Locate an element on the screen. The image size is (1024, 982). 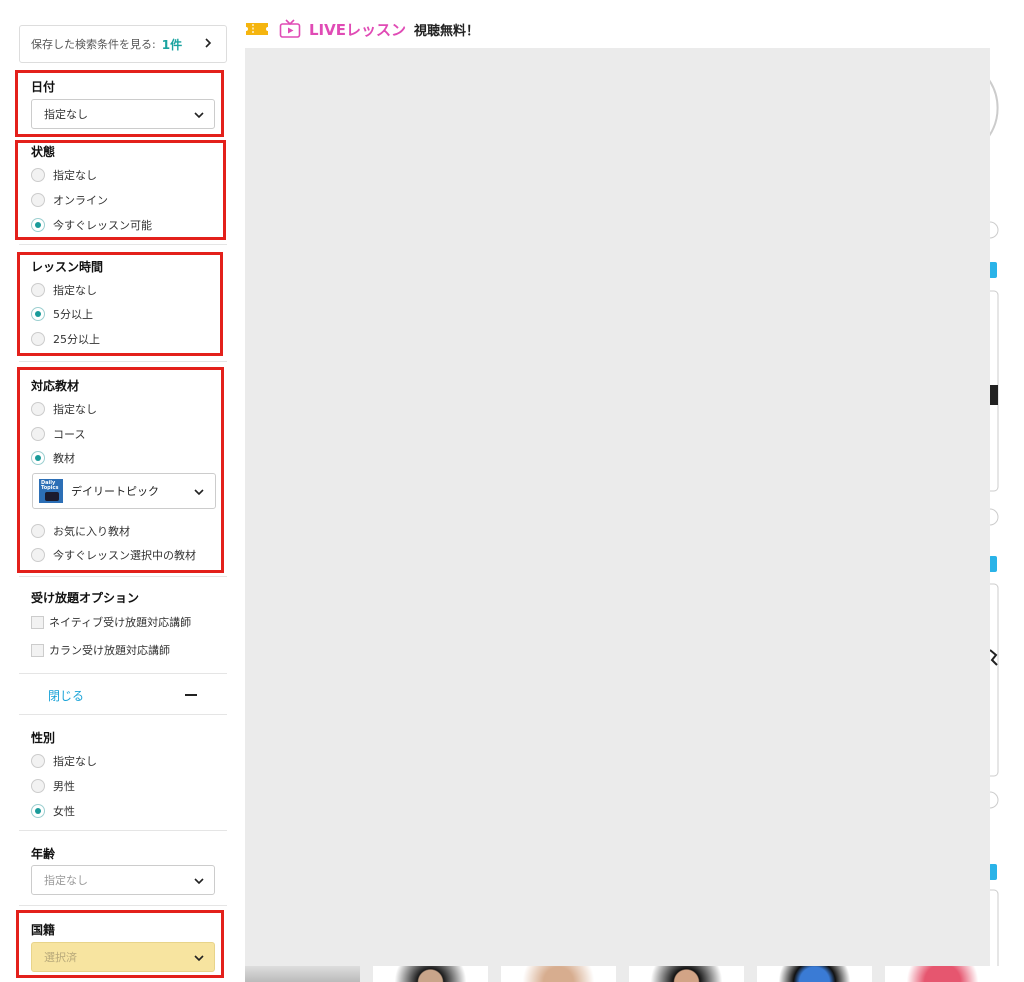
daily-topics-thumb-text: Daily Topics is located at coordinates (50, 485).